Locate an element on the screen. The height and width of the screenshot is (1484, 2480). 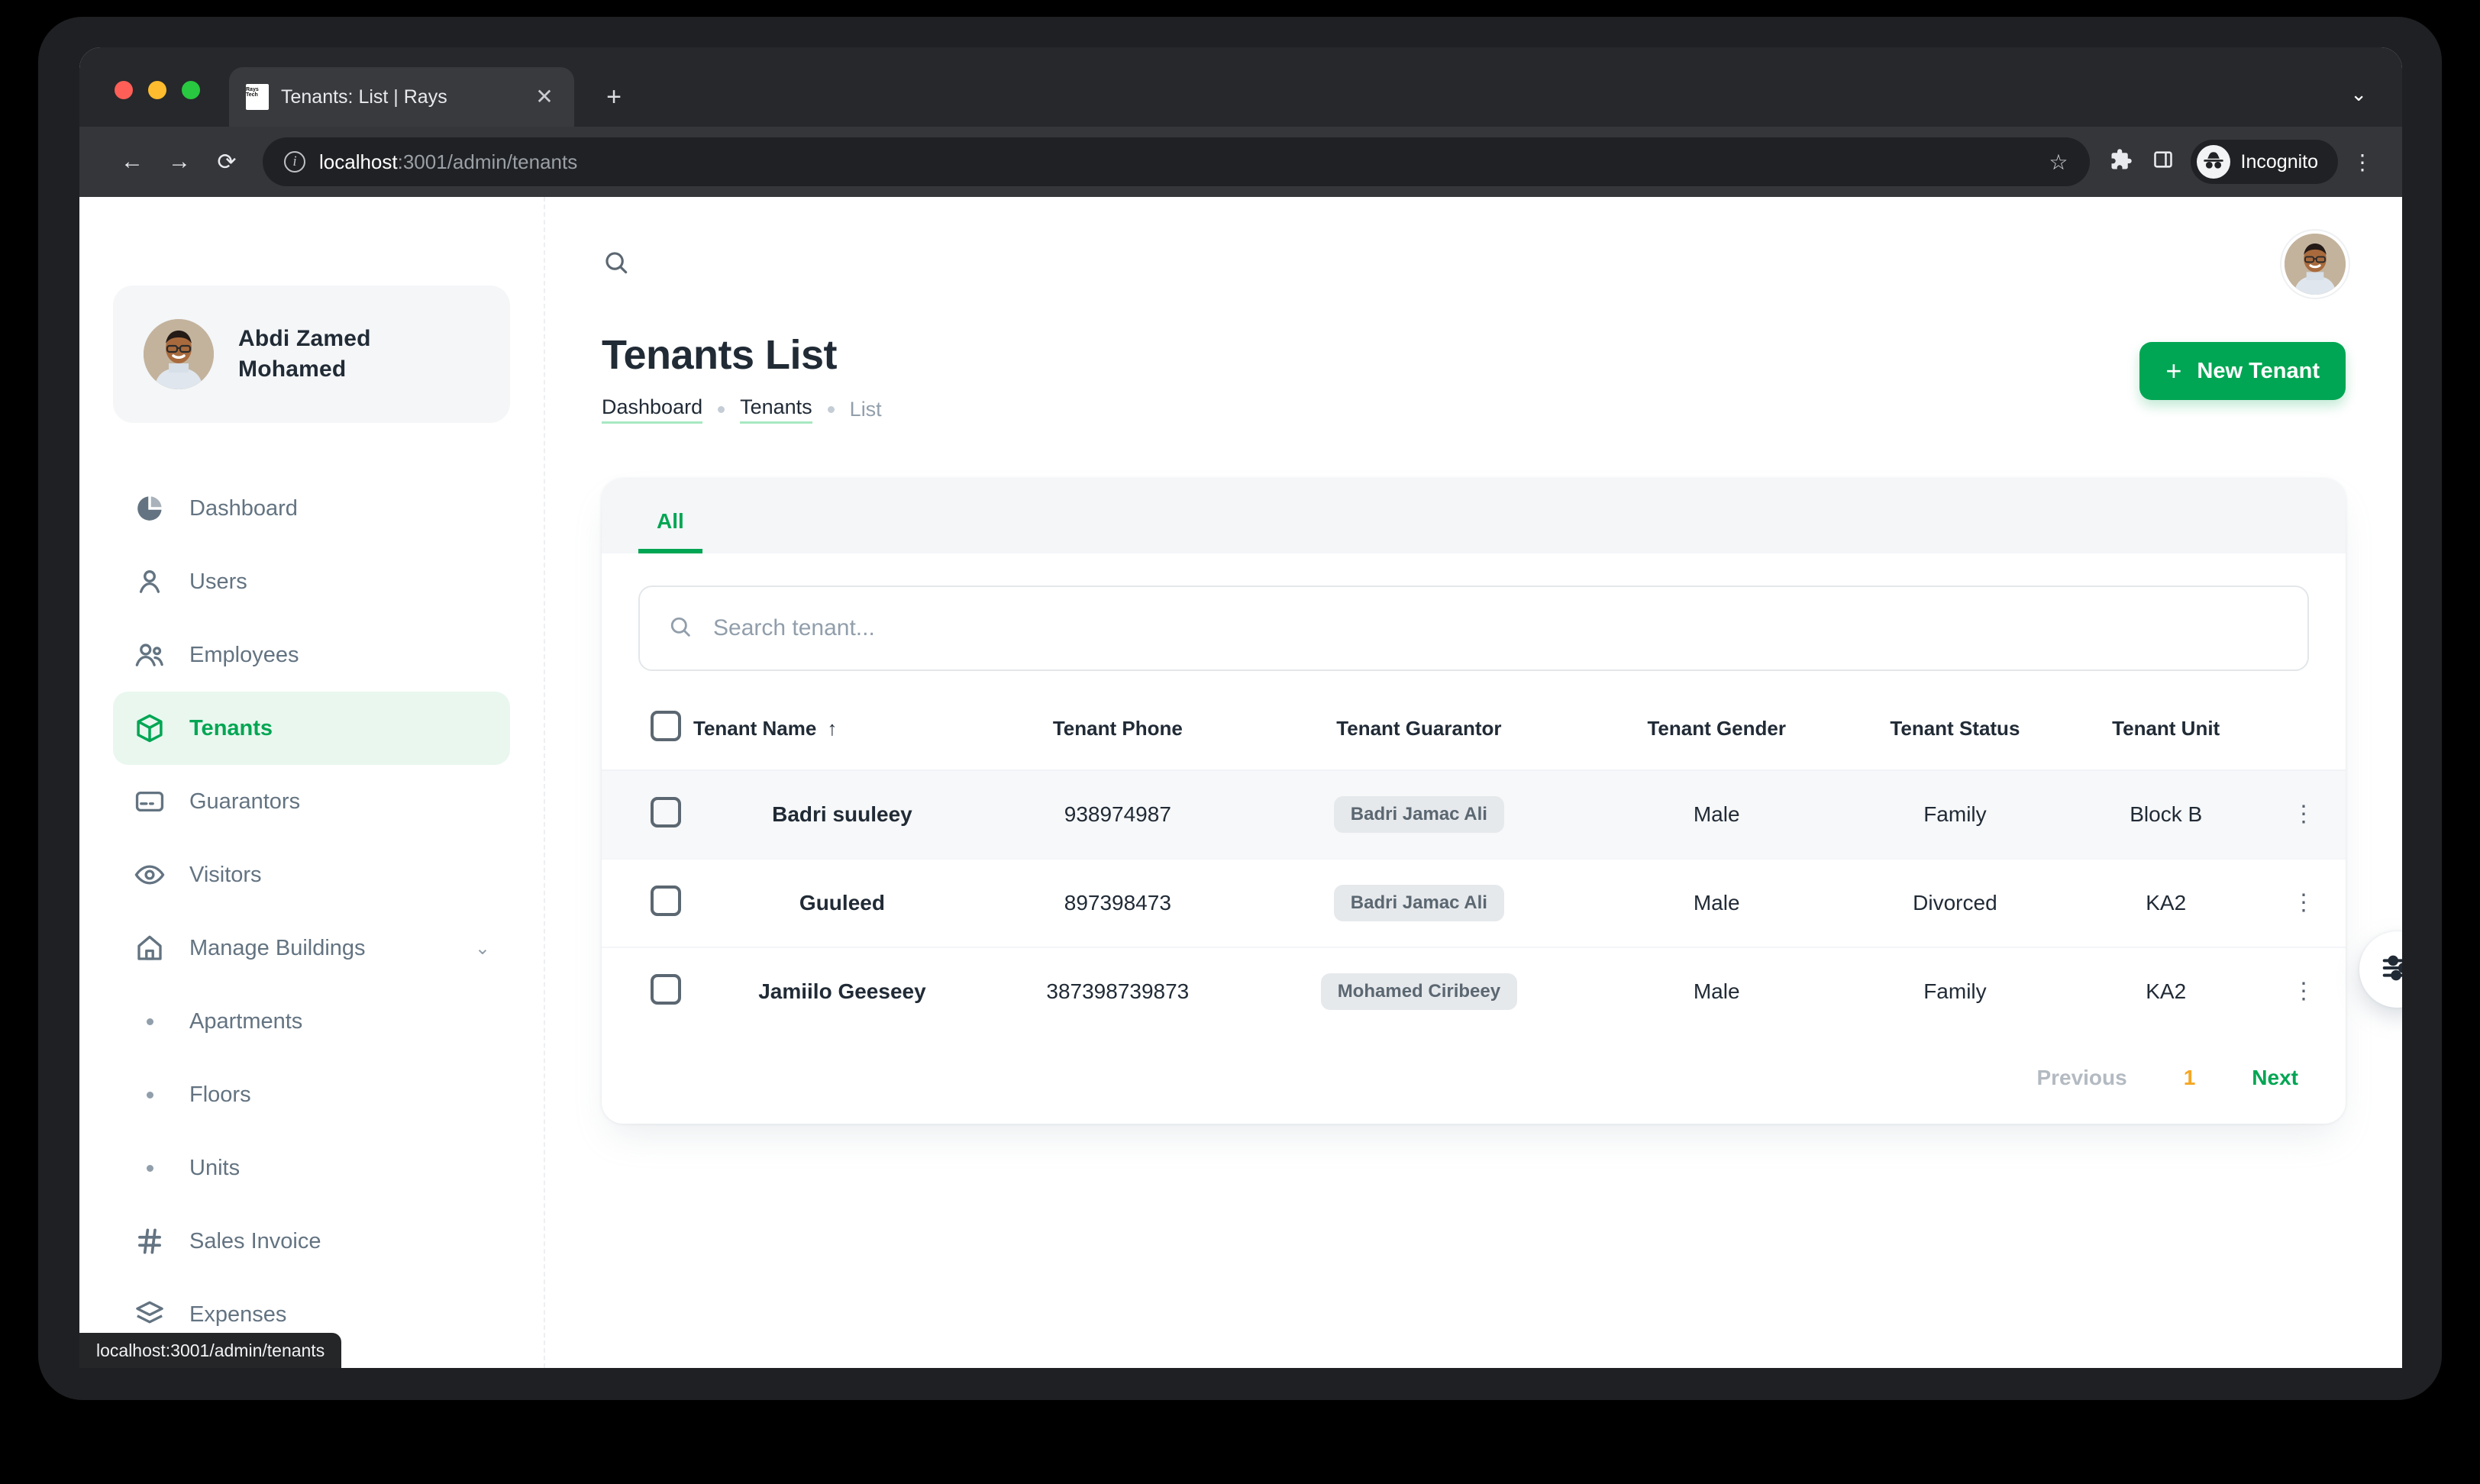
sort-ascending-icon: ↑ is located at coordinates (832, 728).